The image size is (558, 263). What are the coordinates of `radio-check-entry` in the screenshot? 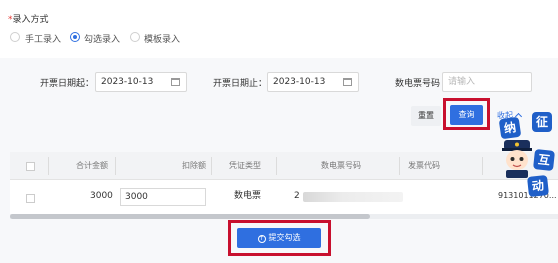 It's located at (75, 37).